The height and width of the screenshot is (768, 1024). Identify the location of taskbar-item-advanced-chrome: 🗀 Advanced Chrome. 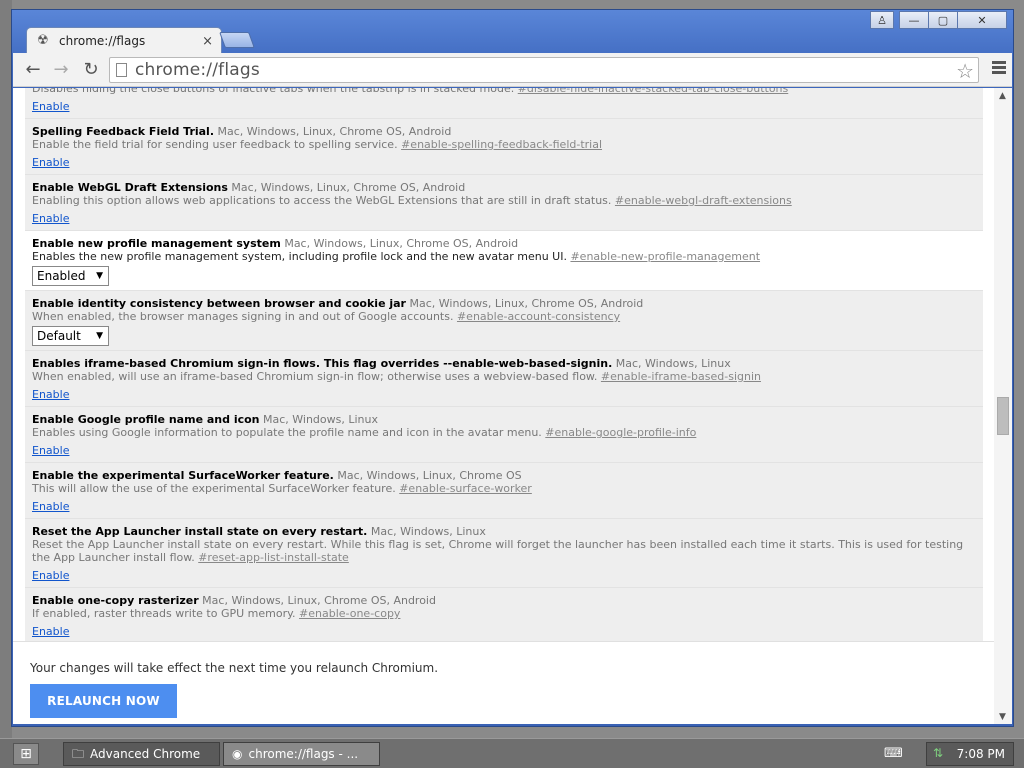
(141, 754).